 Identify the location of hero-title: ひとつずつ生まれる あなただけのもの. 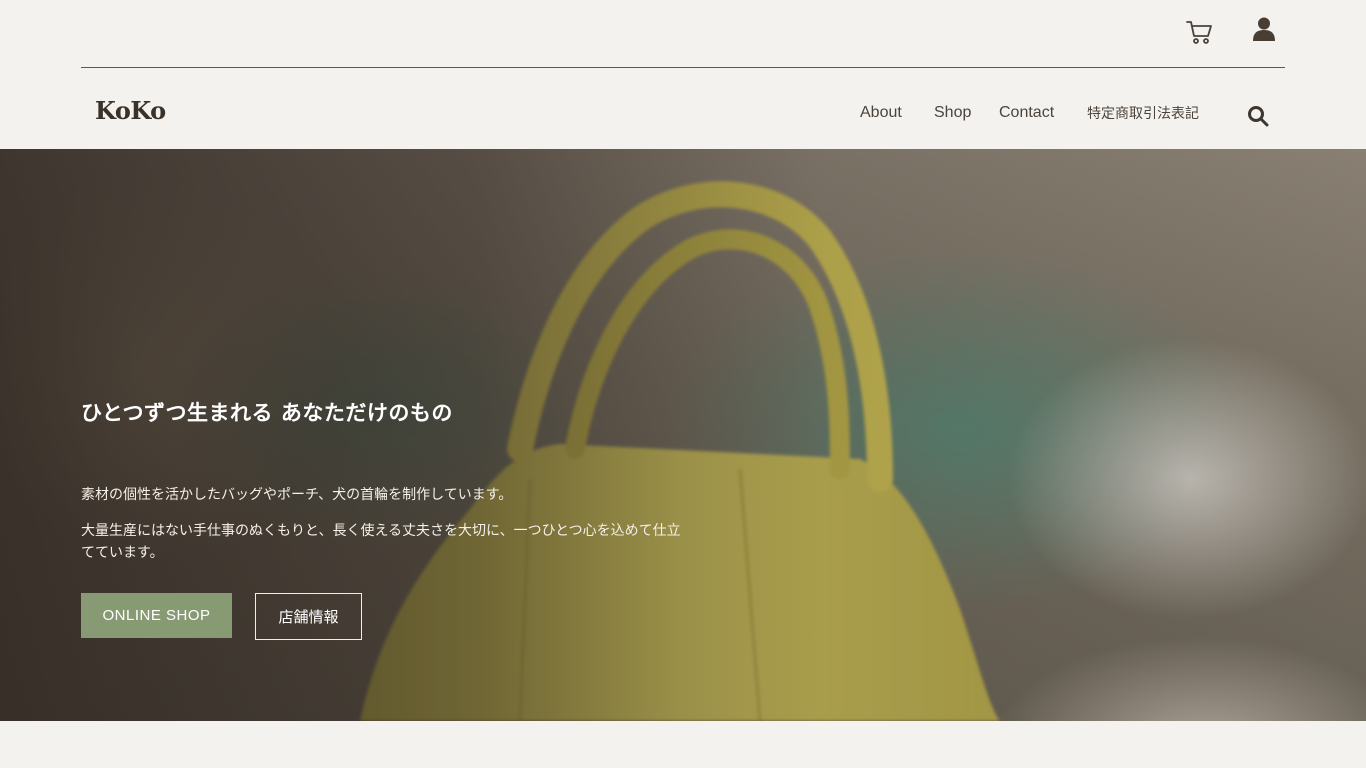
(267, 413).